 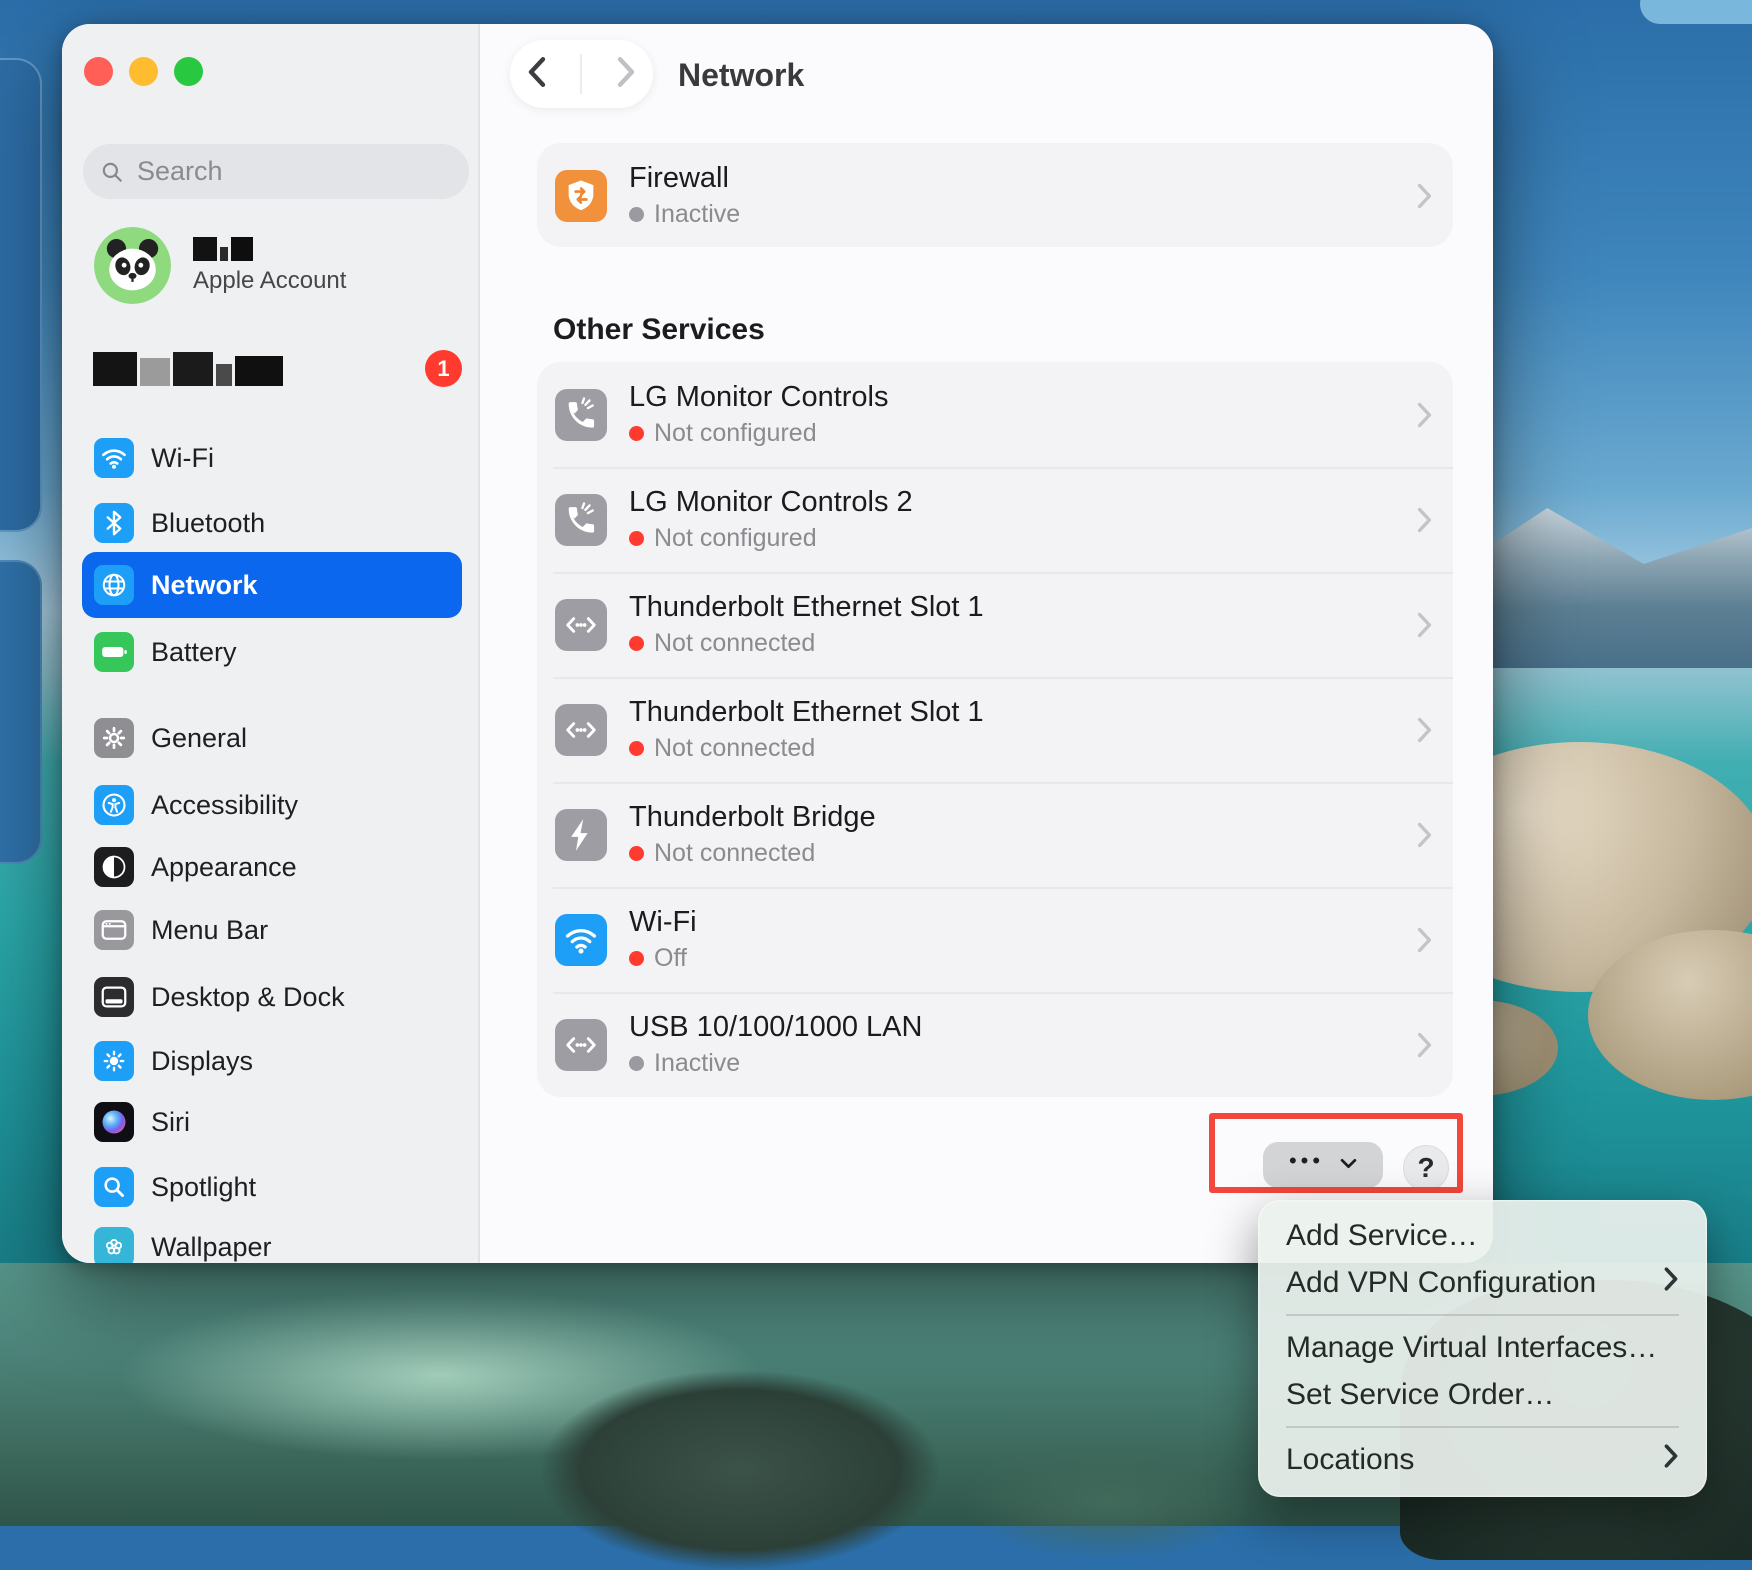 I want to click on sidebar-item-wallpaper: Wallpaper, so click(x=272, y=1240).